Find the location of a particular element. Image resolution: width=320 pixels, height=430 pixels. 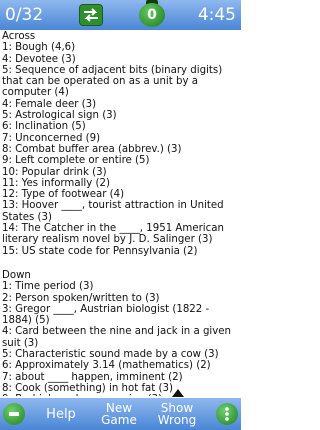

swap-arrows-icon is located at coordinates (91, 15).